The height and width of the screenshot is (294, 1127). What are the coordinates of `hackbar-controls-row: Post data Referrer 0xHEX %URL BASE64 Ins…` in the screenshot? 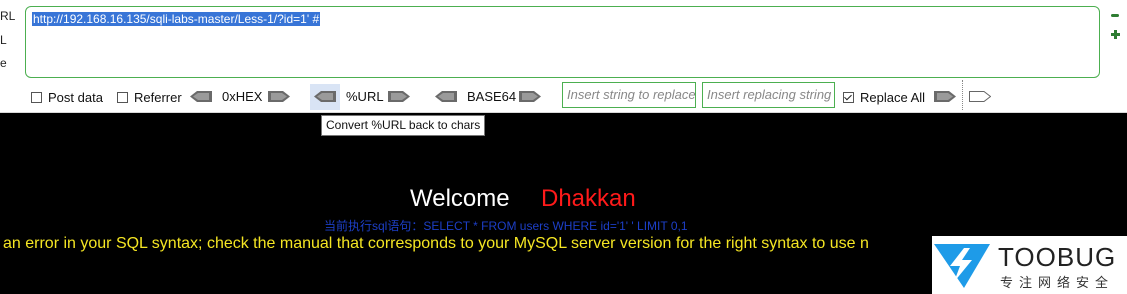 It's located at (563, 95).